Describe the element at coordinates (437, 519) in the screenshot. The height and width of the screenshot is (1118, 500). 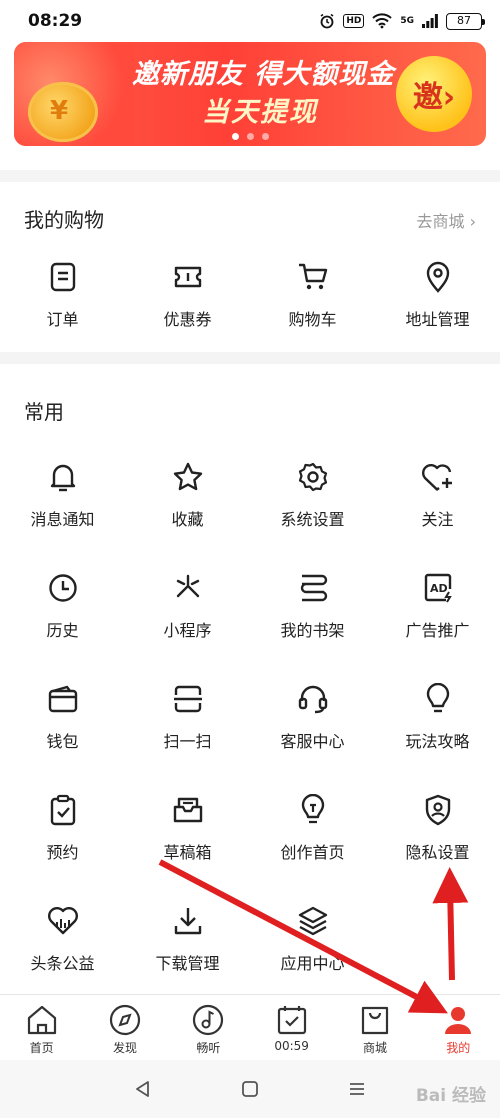
I see `common-item-label: 关注` at that location.